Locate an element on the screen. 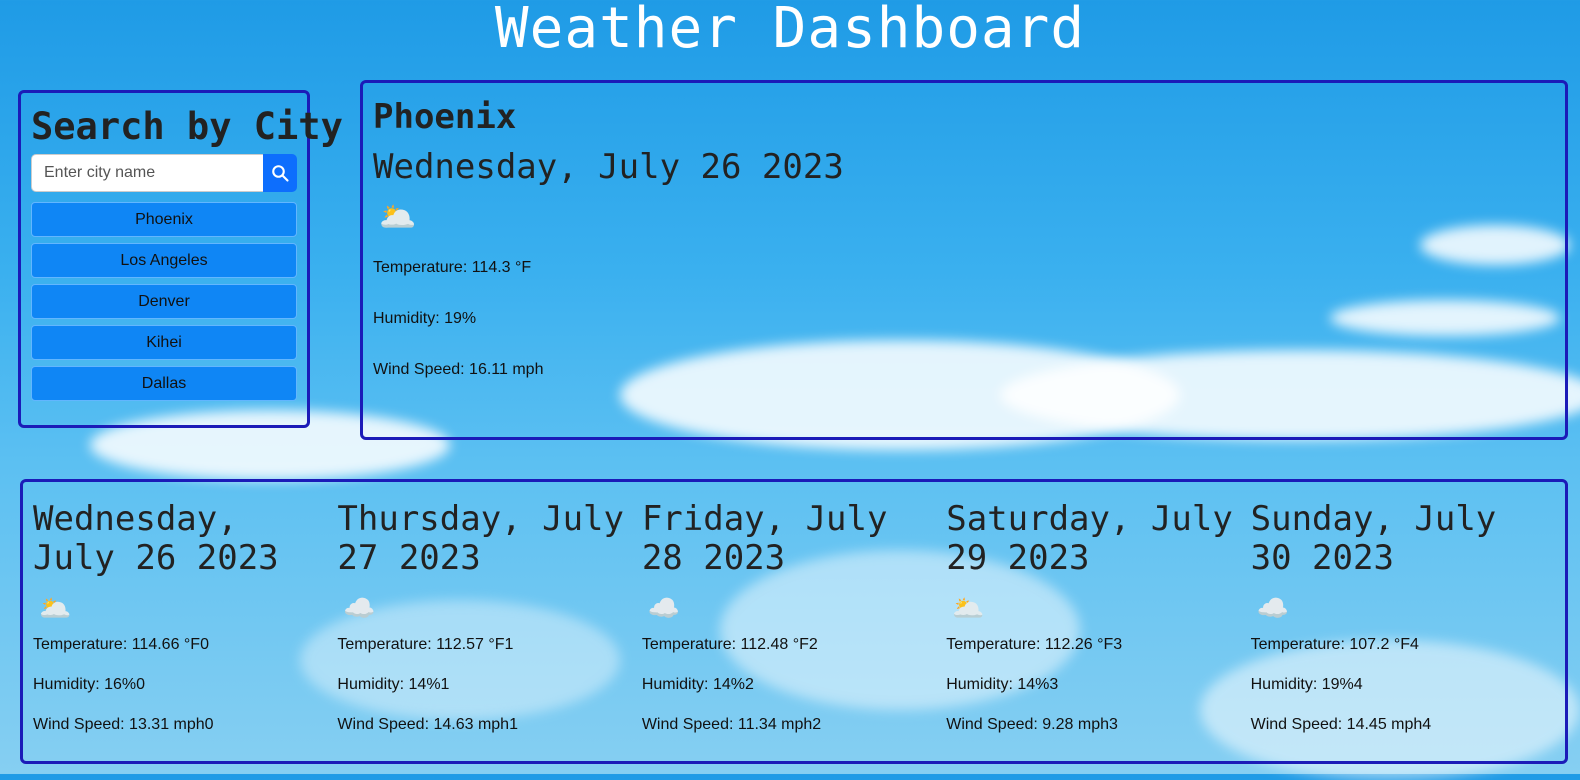  forecast-temperature: Temperature: 112.48 °F2 is located at coordinates (729, 644).